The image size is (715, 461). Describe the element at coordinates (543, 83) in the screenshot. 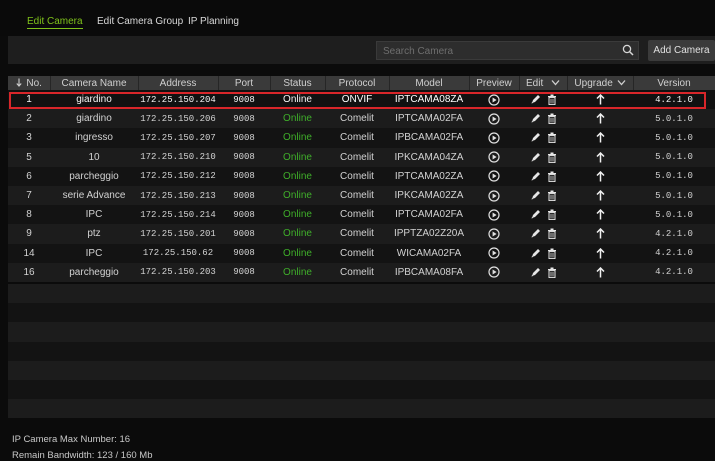

I see `col-header-edit: Edit` at that location.